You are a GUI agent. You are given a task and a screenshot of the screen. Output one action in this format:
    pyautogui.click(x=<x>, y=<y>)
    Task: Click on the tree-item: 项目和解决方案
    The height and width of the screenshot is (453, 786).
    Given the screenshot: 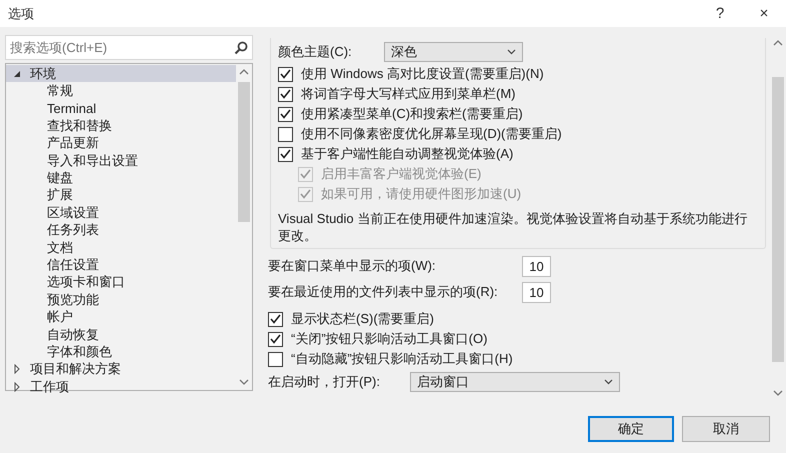 What is the action you would take?
    pyautogui.click(x=121, y=369)
    